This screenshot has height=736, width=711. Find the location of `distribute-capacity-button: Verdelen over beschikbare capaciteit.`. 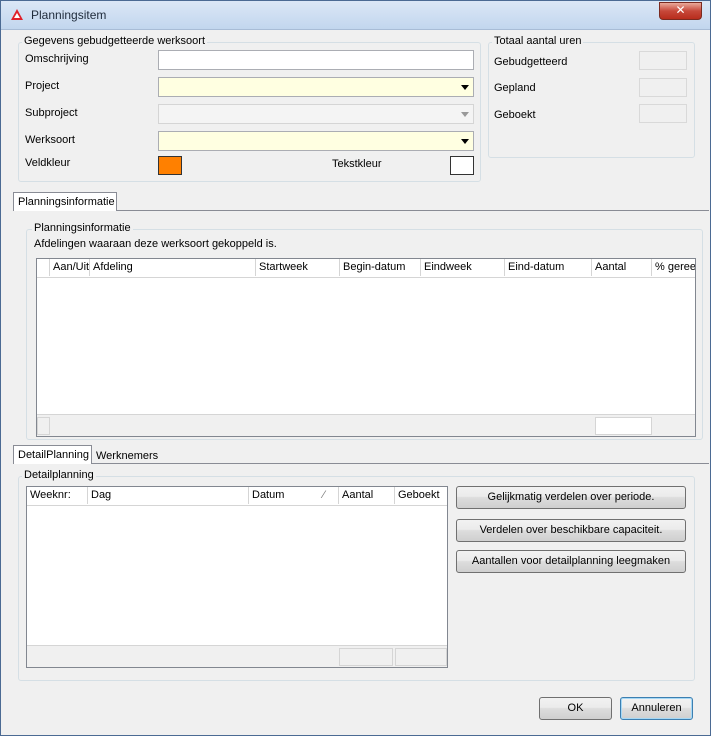

distribute-capacity-button: Verdelen over beschikbare capaciteit. is located at coordinates (571, 530).